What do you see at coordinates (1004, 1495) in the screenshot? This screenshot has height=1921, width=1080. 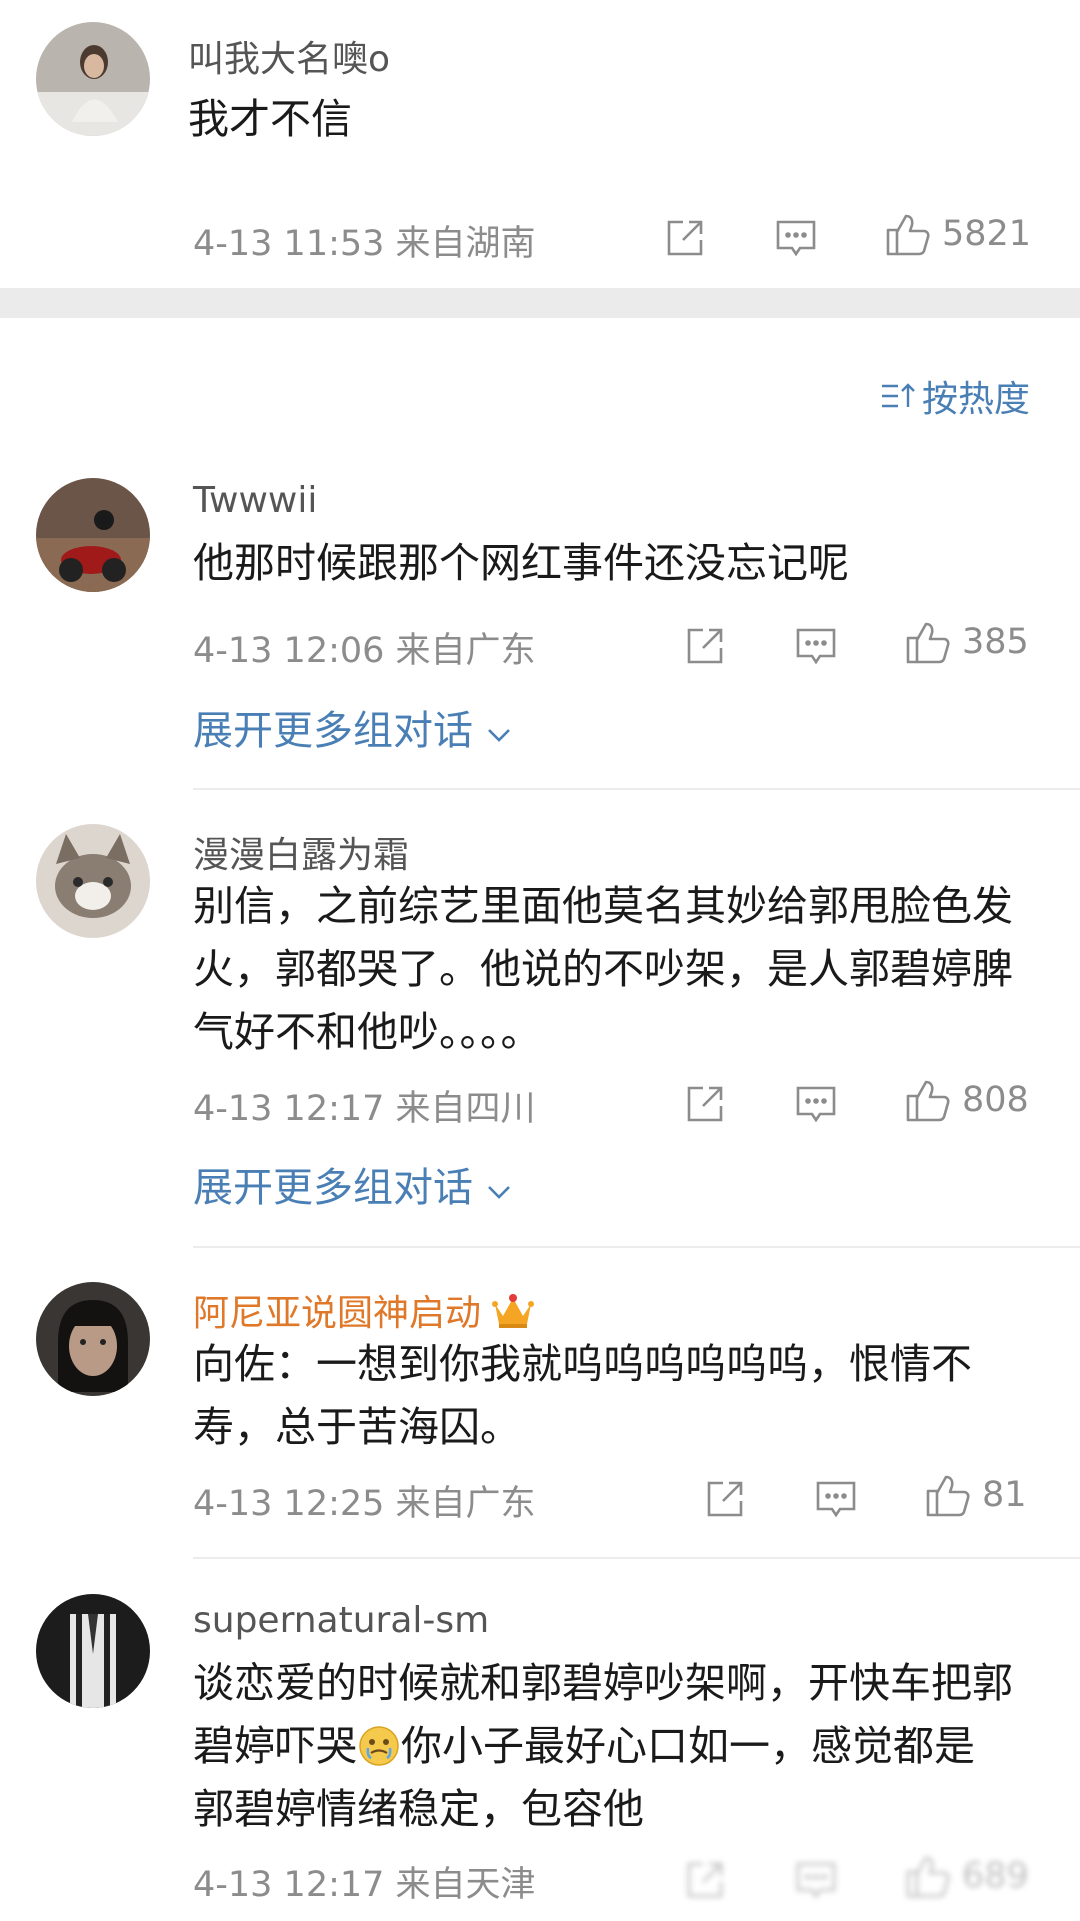 I see `like-count: 81` at bounding box center [1004, 1495].